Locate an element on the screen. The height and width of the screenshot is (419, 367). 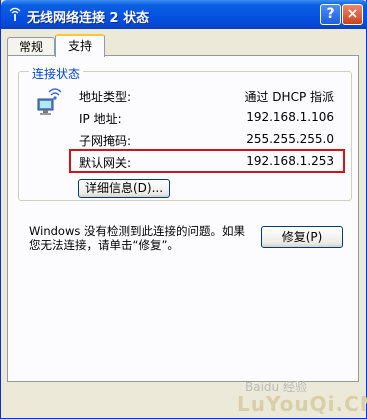
tab-general: 常规 is located at coordinates (31, 46).